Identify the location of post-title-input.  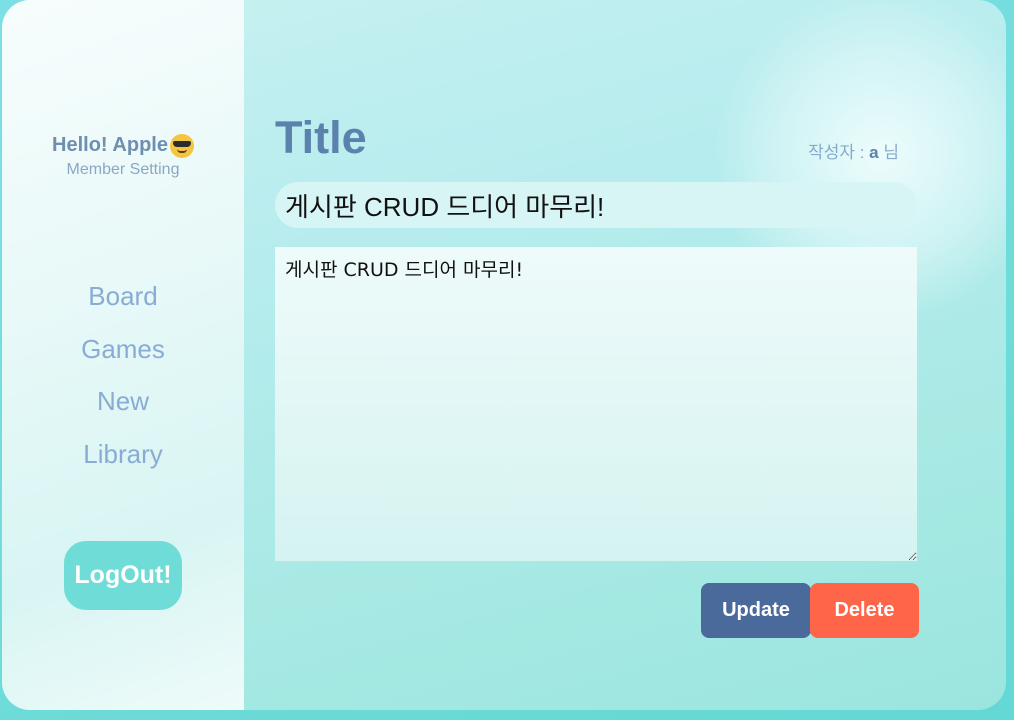
(596, 205).